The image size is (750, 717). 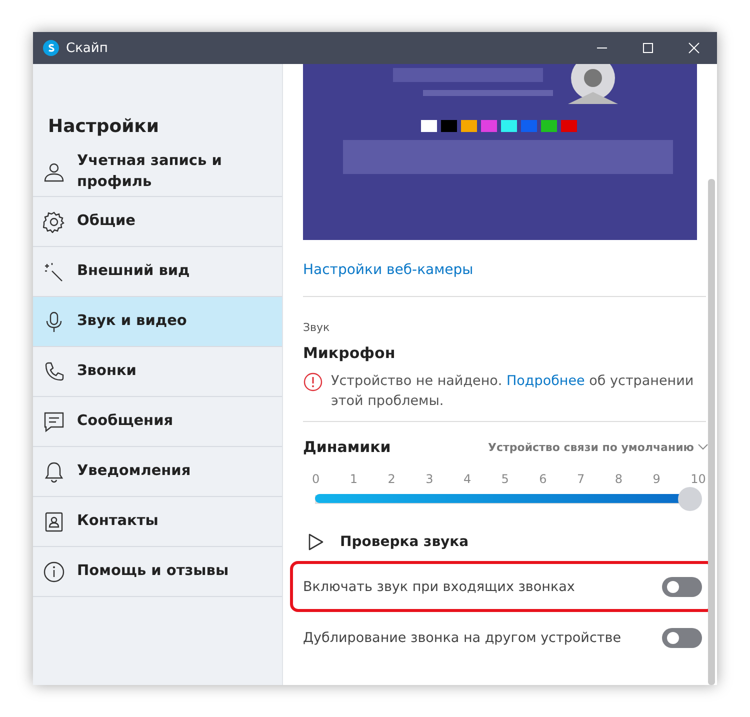 What do you see at coordinates (386, 542) in the screenshot?
I see `sound-test-button: Проверка звука` at bounding box center [386, 542].